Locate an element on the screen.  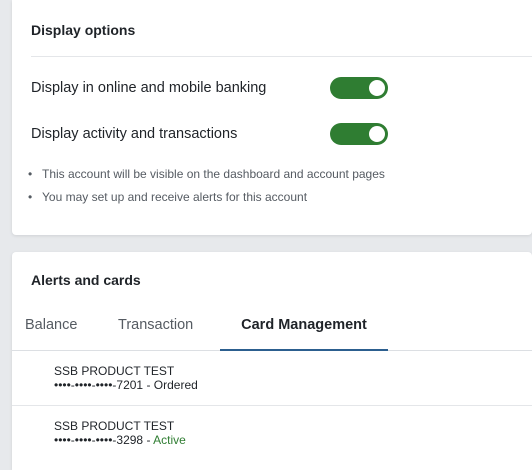
masked-card-number: ••••-••••-••••-3298 is located at coordinates (99, 440).